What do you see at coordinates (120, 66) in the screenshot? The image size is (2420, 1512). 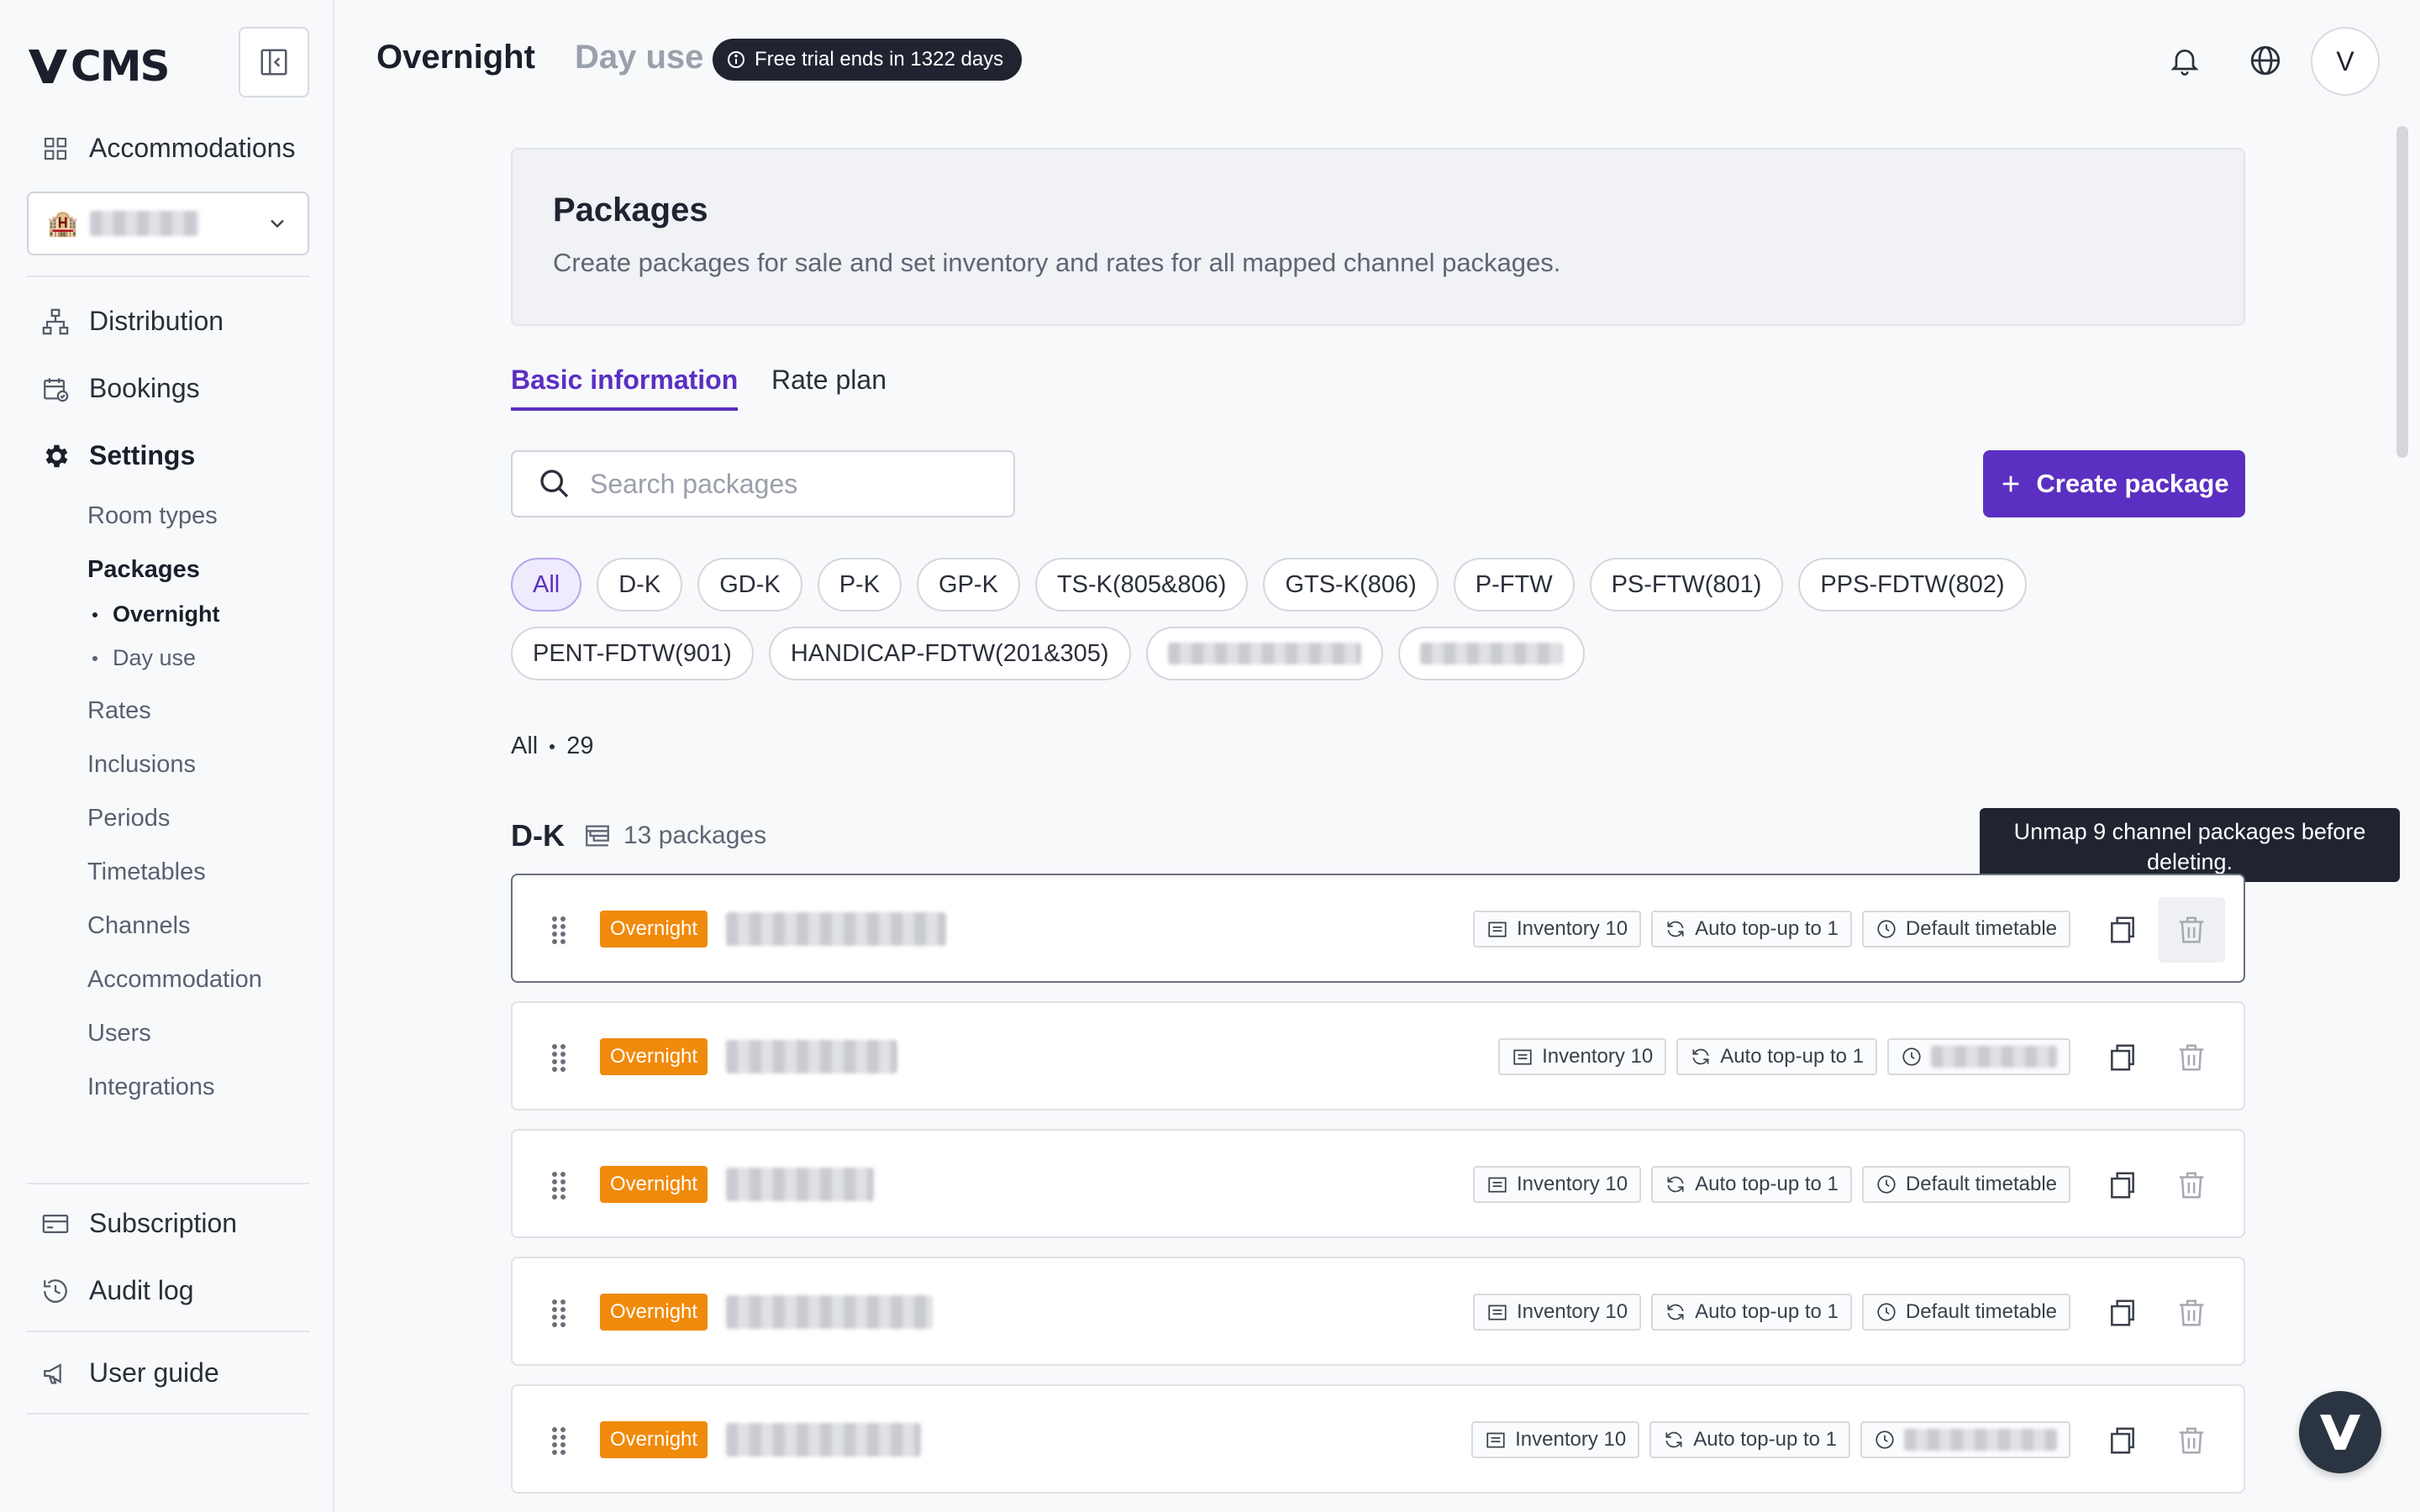 I see `logo-text: CMS` at bounding box center [120, 66].